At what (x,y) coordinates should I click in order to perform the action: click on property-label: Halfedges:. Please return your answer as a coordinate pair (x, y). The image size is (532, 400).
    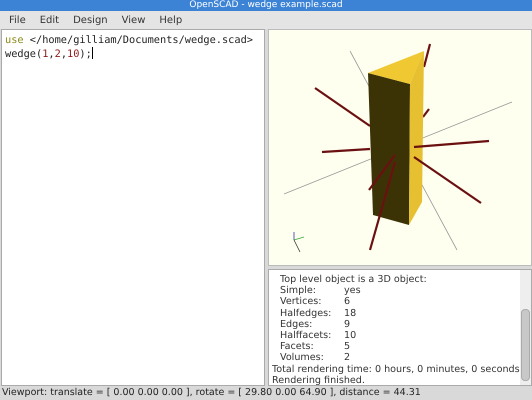
    Looking at the image, I should click on (306, 313).